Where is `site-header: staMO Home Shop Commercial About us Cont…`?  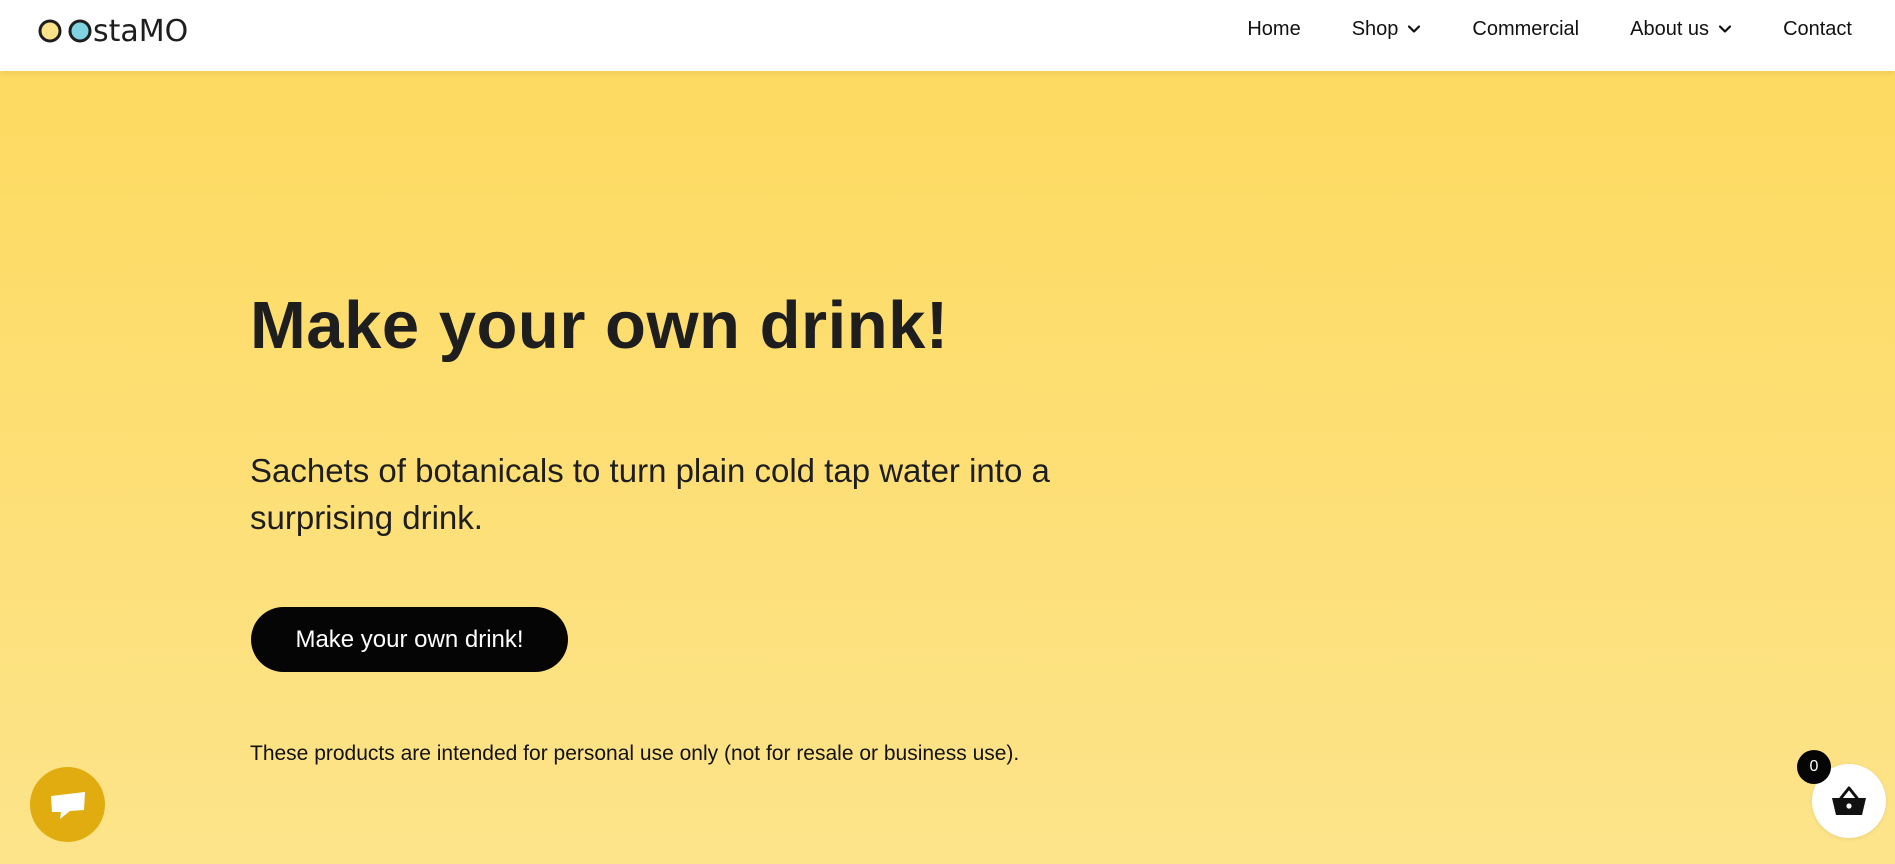
site-header: staMO Home Shop Commercial About us Cont… is located at coordinates (947, 35).